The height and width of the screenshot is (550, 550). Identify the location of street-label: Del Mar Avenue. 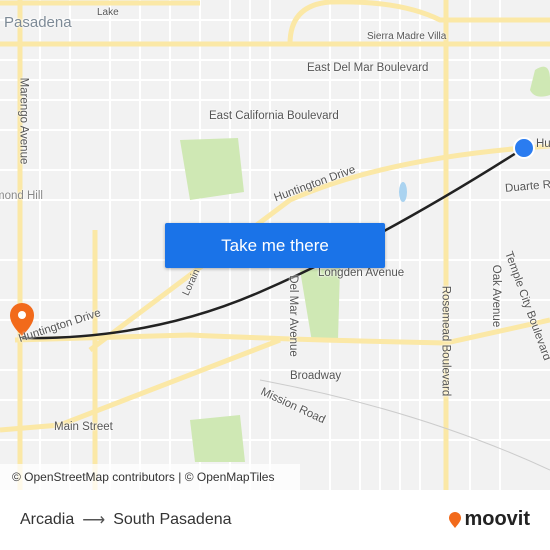
(292, 316).